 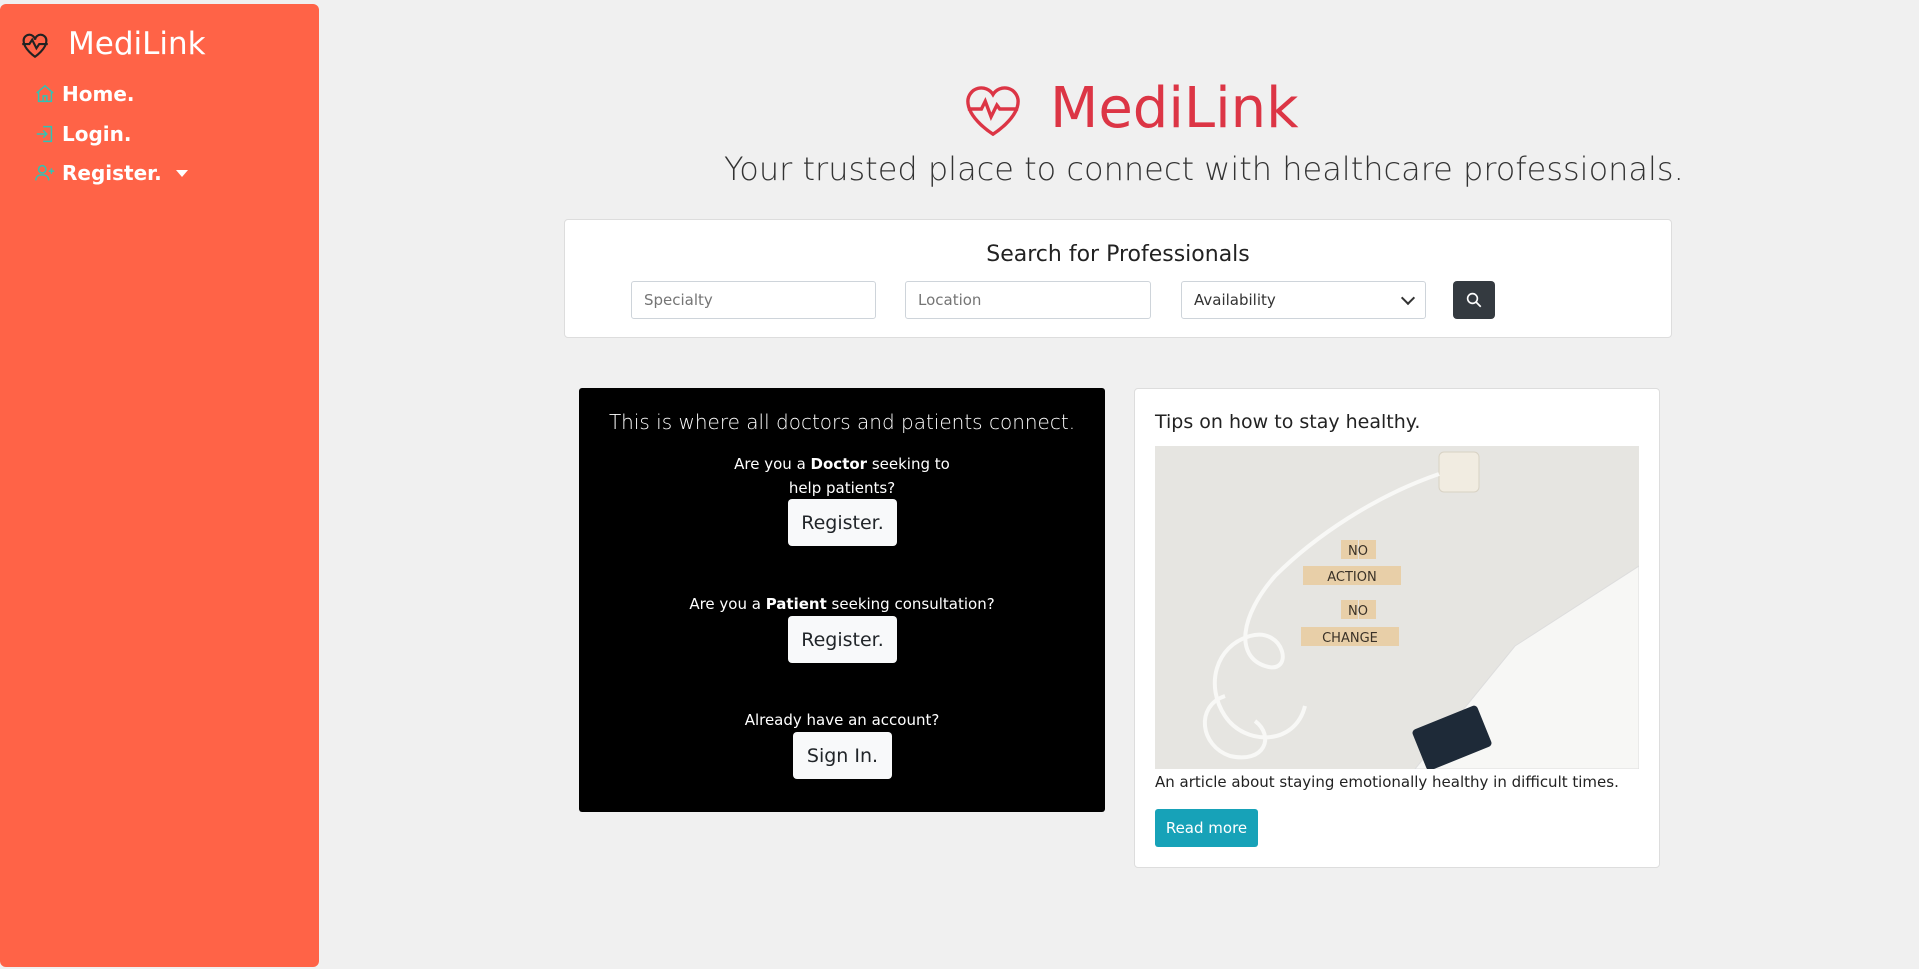 I want to click on hero-title: MediLink, so click(x=1174, y=108).